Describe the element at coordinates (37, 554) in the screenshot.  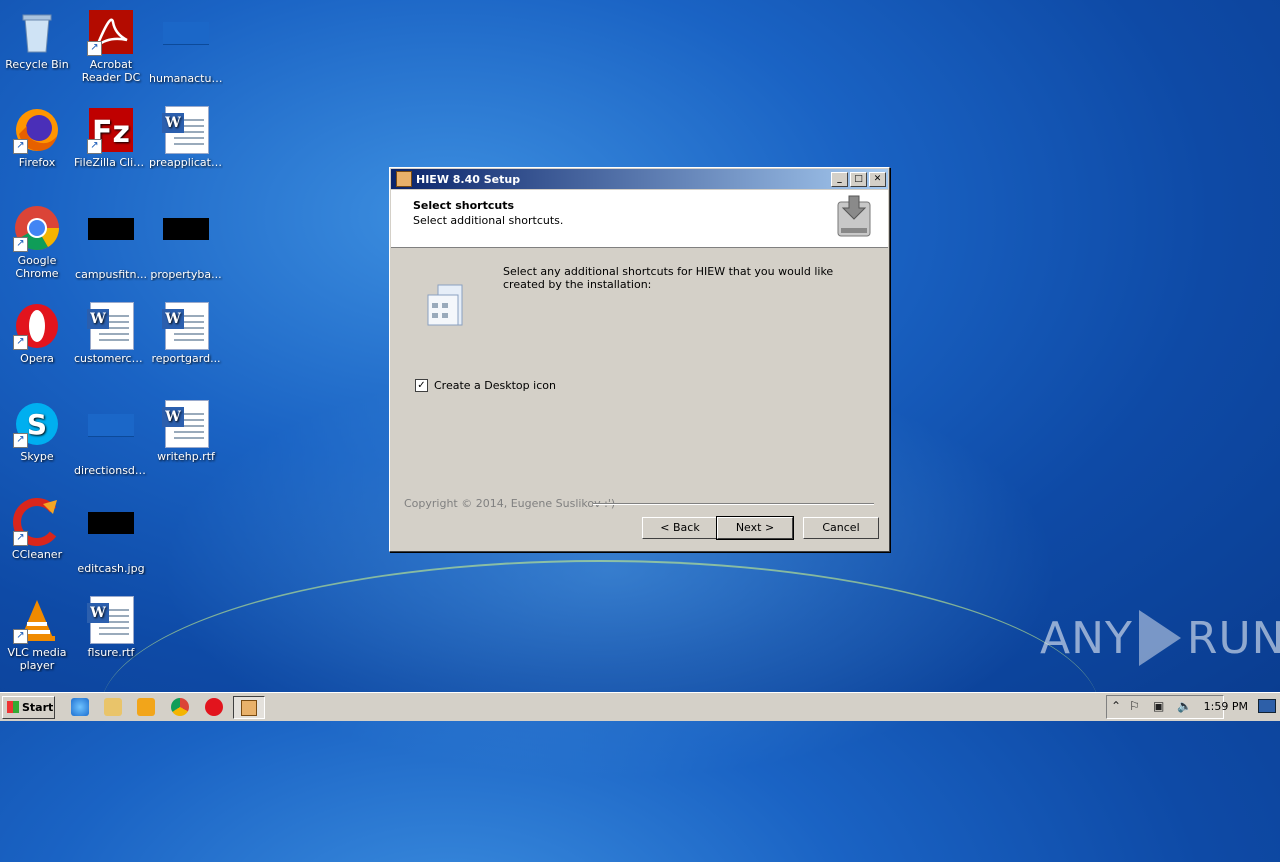
I see `desktop-icon-label: CCleaner` at that location.